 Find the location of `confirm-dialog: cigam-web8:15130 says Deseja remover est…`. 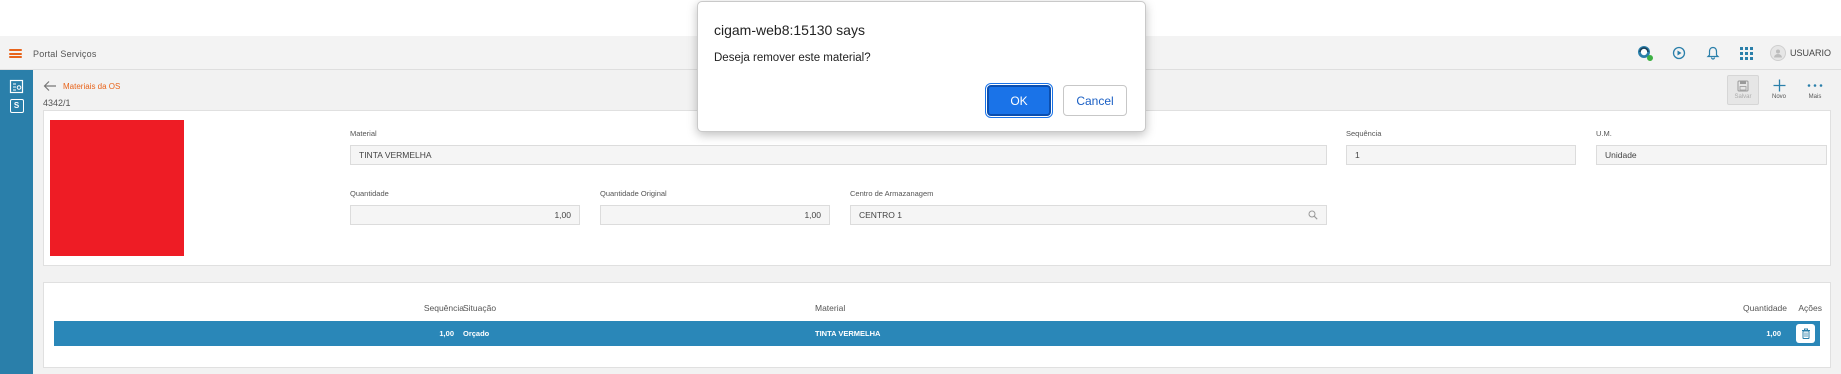

confirm-dialog: cigam-web8:15130 says Deseja remover est… is located at coordinates (921, 66).